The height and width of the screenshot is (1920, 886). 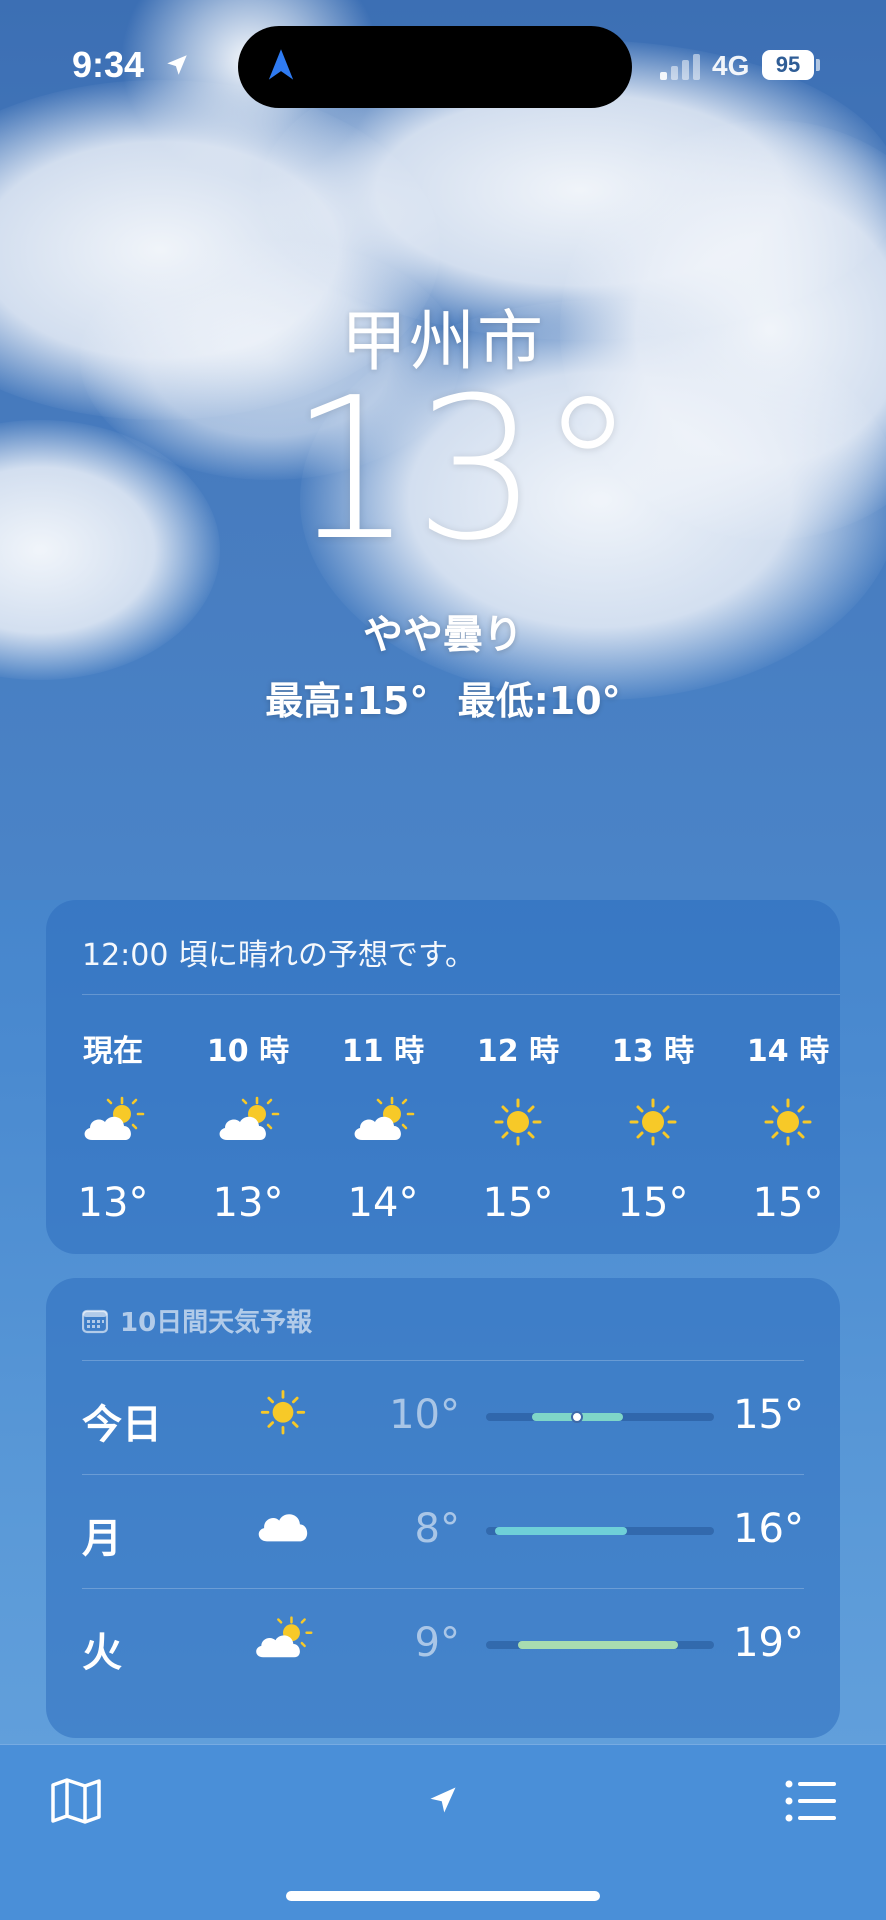 What do you see at coordinates (443, 1832) in the screenshot?
I see `bottom-toolbar` at bounding box center [443, 1832].